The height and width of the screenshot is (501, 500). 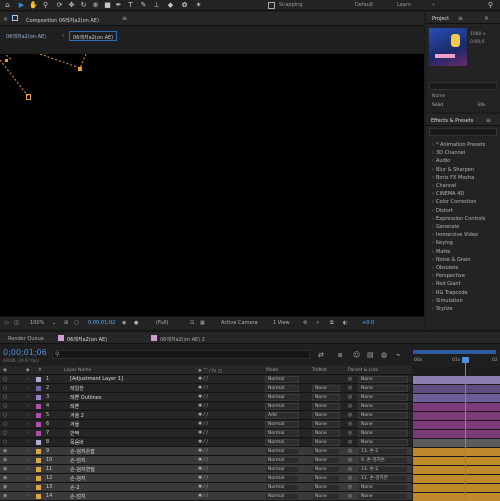 What do you see at coordinates (383, 460) in the screenshot?
I see `parent-select: 9. 손-검지손` at bounding box center [383, 460].